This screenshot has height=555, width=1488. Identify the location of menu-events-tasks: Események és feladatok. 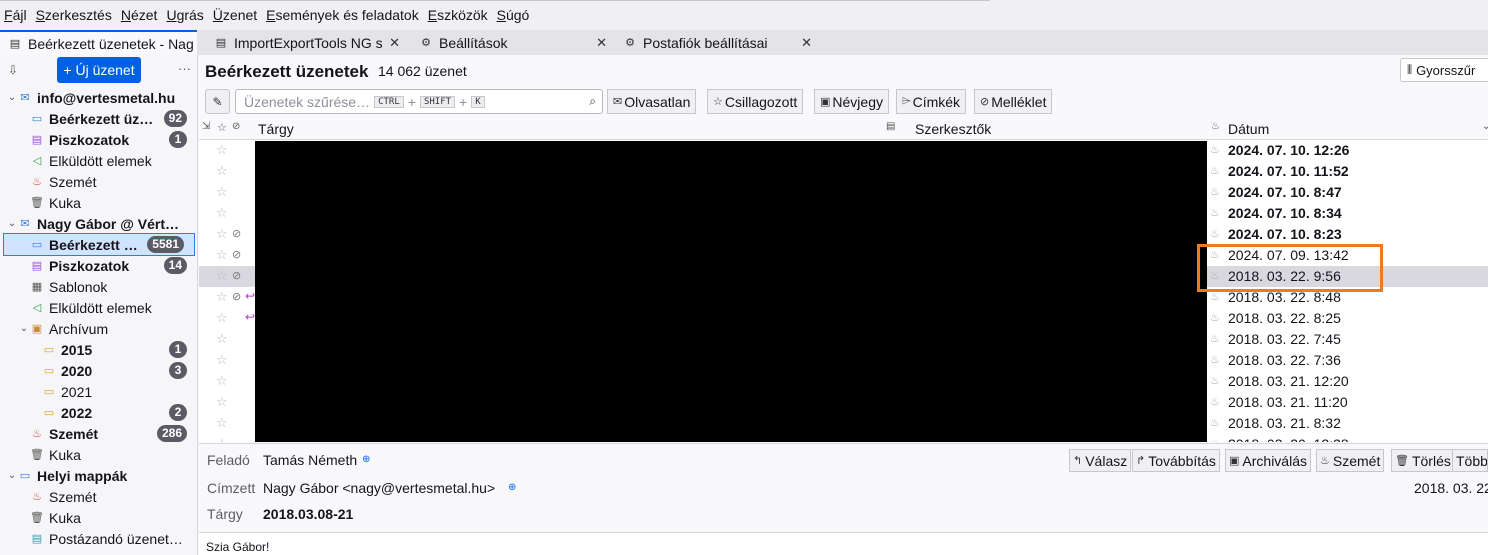
(342, 15).